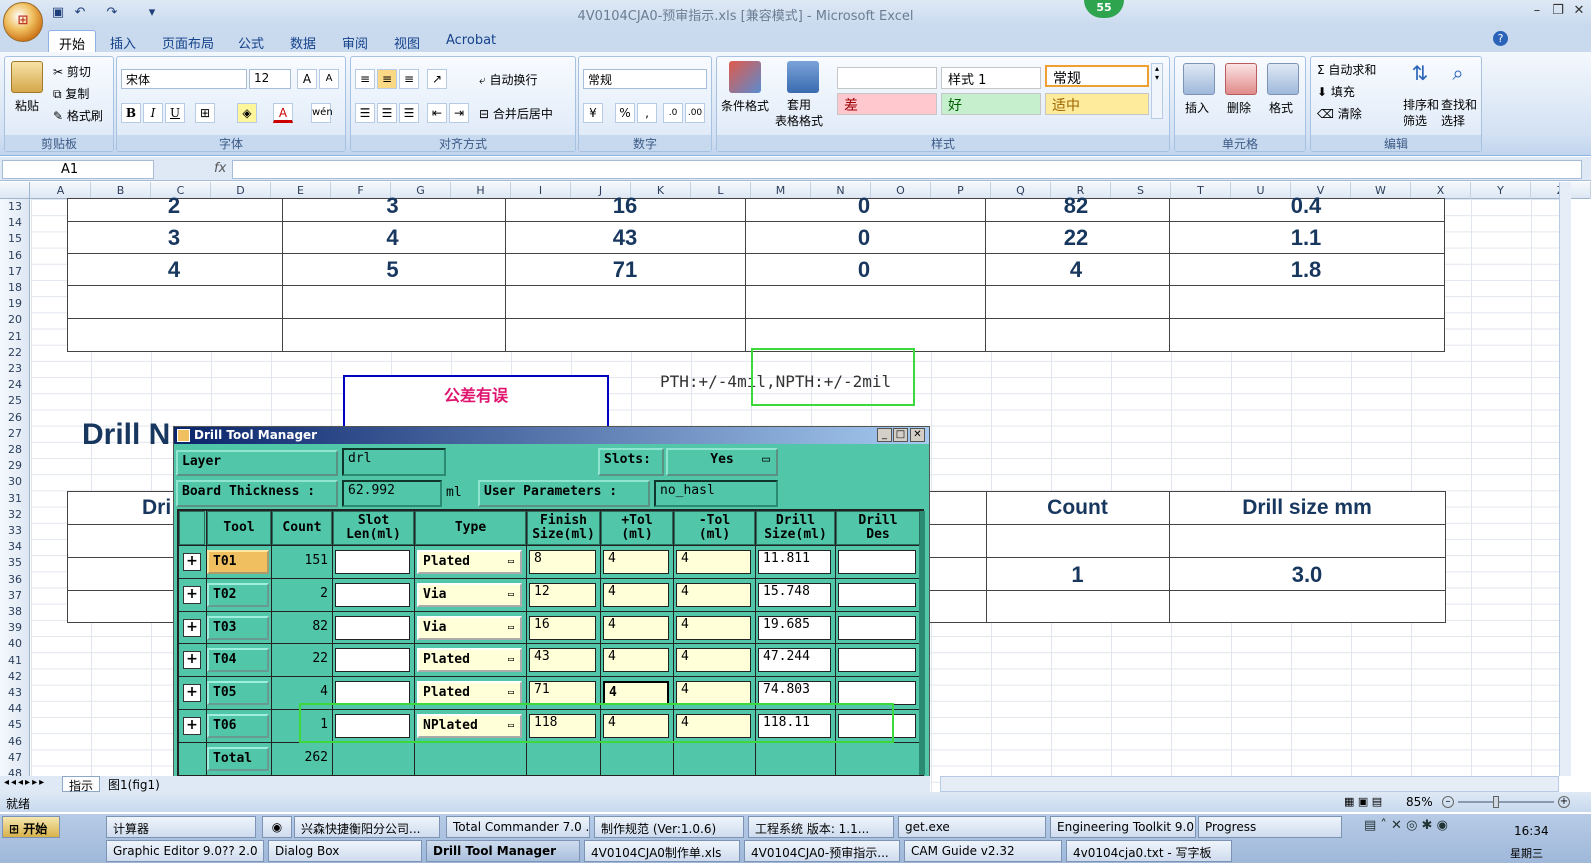  I want to click on delete-cells-button: 删除, so click(1239, 107).